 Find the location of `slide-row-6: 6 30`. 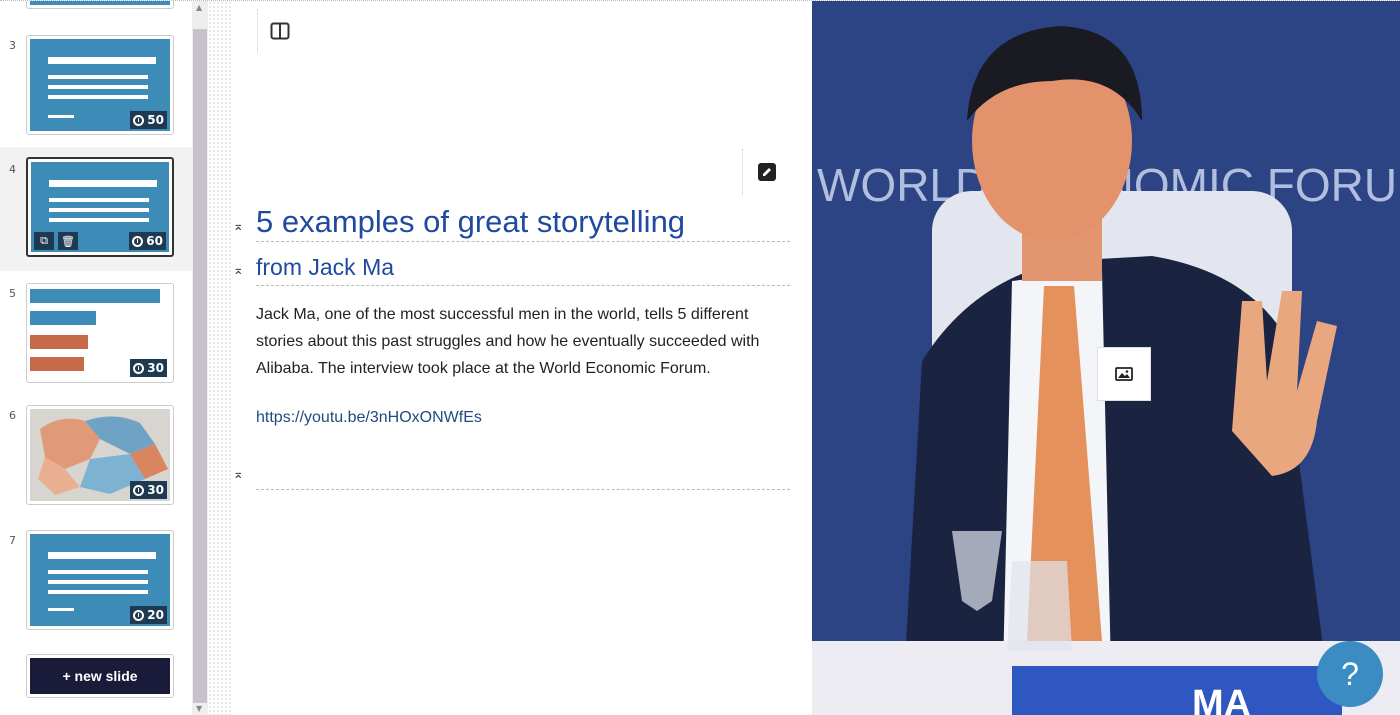

slide-row-6: 6 30 is located at coordinates (96, 456).